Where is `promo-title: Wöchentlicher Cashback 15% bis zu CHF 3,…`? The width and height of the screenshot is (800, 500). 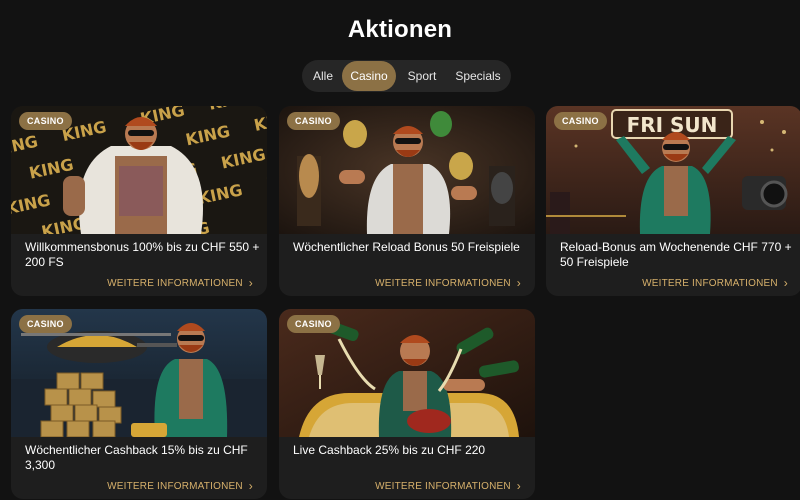
promo-title: Wöchentlicher Cashback 15% bis zu CHF 3,… is located at coordinates (136, 457).